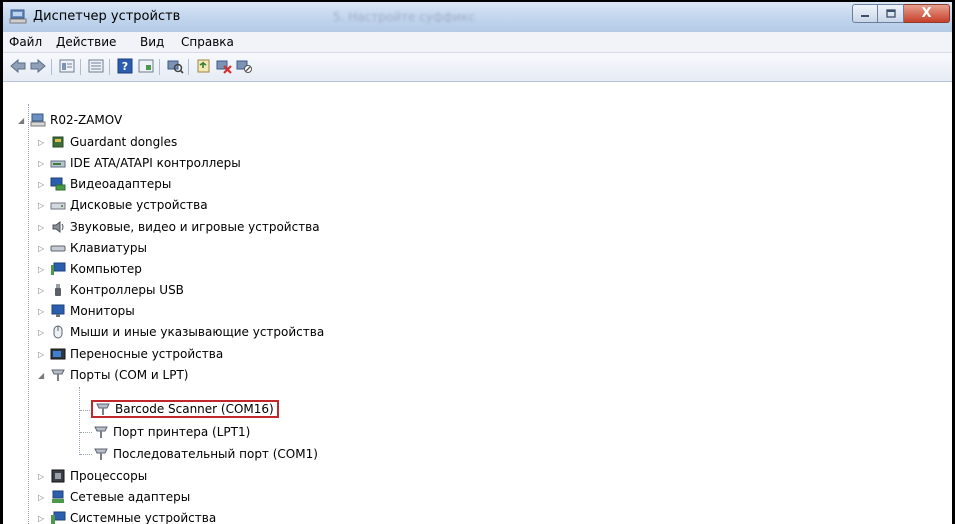 This screenshot has height=524, width=955. What do you see at coordinates (58, 332) in the screenshot?
I see `mouse-icon` at bounding box center [58, 332].